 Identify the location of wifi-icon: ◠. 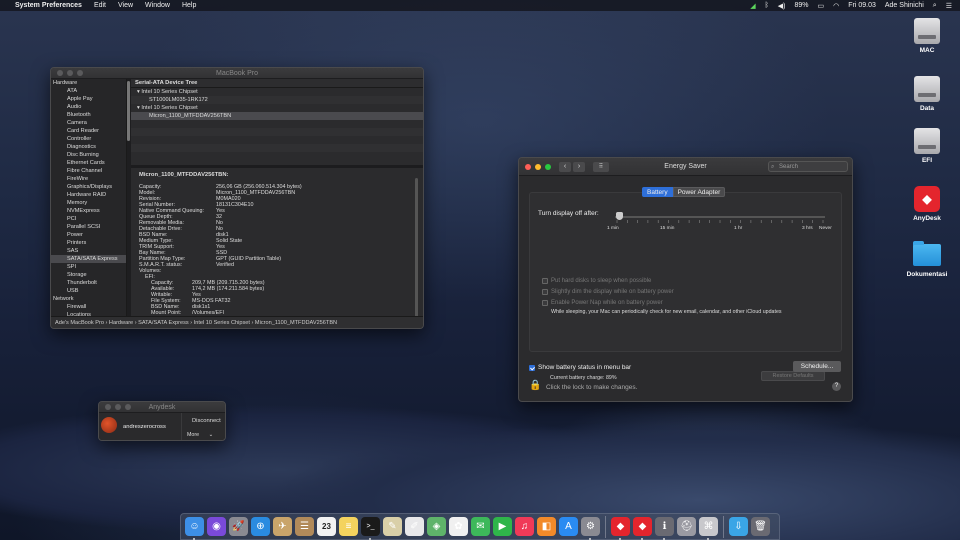
(836, 6).